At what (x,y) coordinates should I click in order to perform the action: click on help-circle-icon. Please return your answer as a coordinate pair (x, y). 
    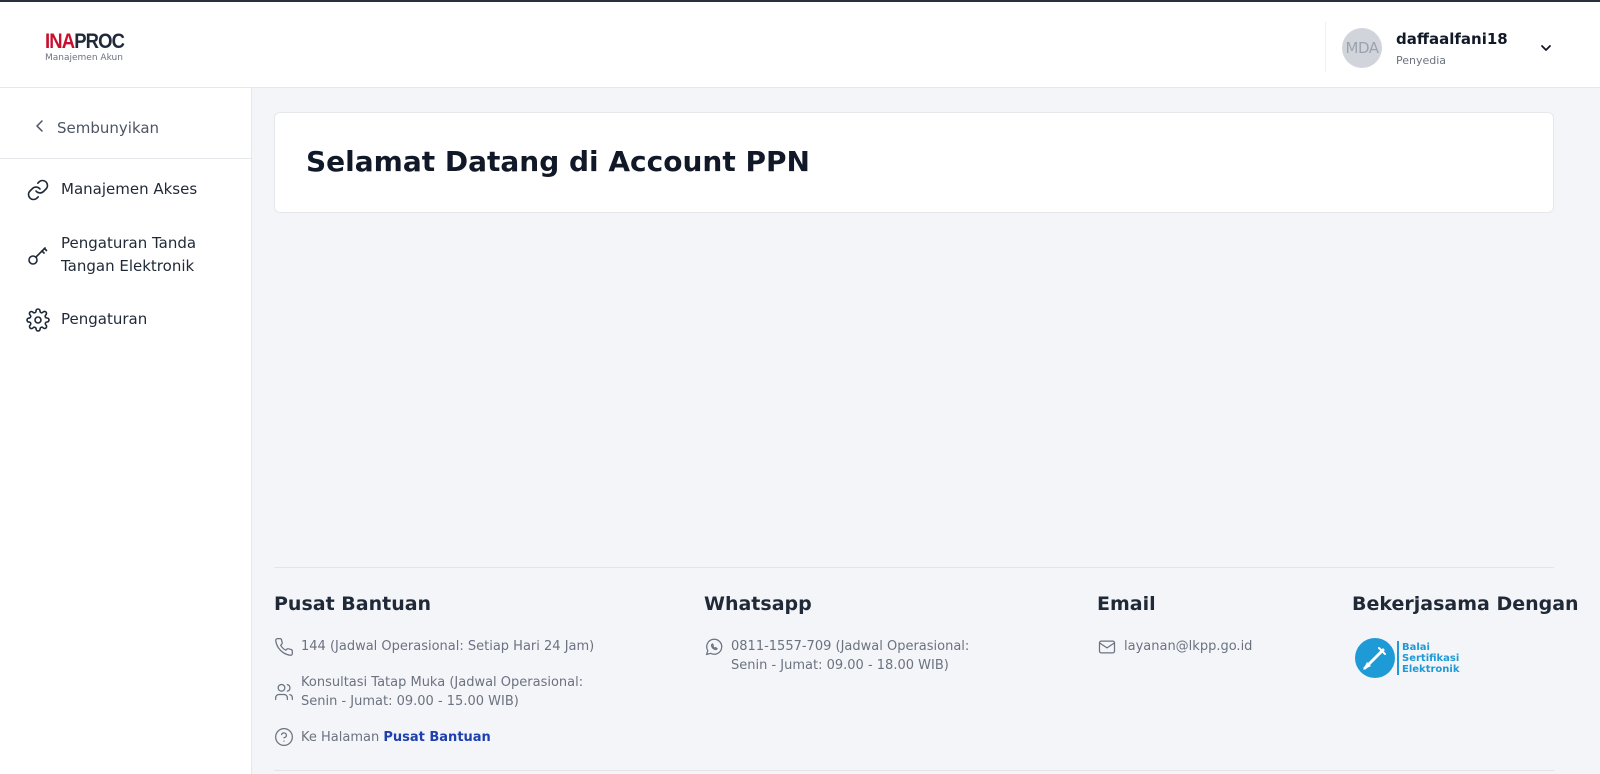
    Looking at the image, I should click on (284, 737).